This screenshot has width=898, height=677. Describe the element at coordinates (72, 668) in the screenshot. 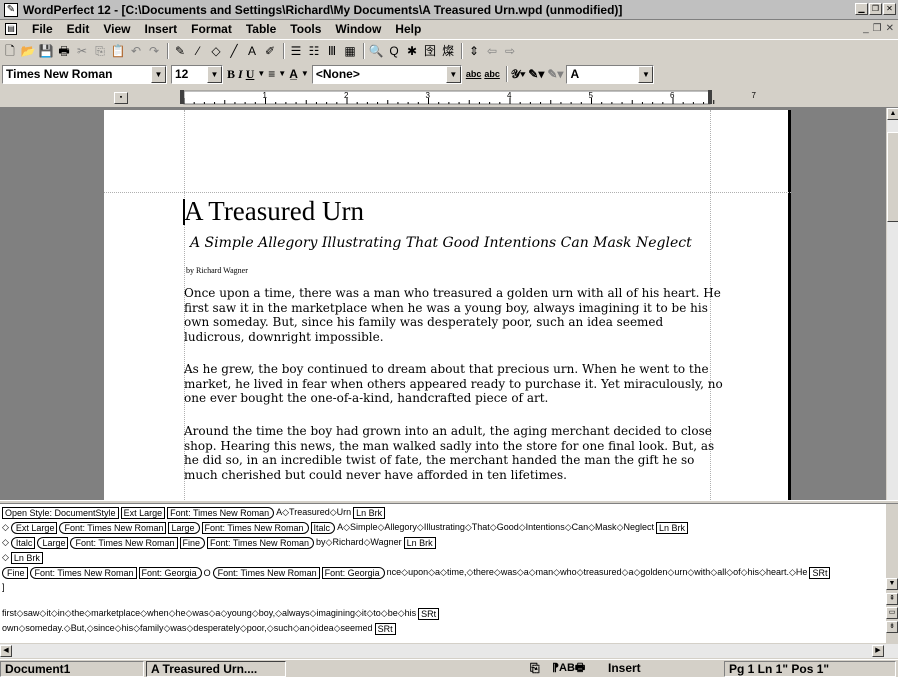

I see `document-tab: Document1` at that location.